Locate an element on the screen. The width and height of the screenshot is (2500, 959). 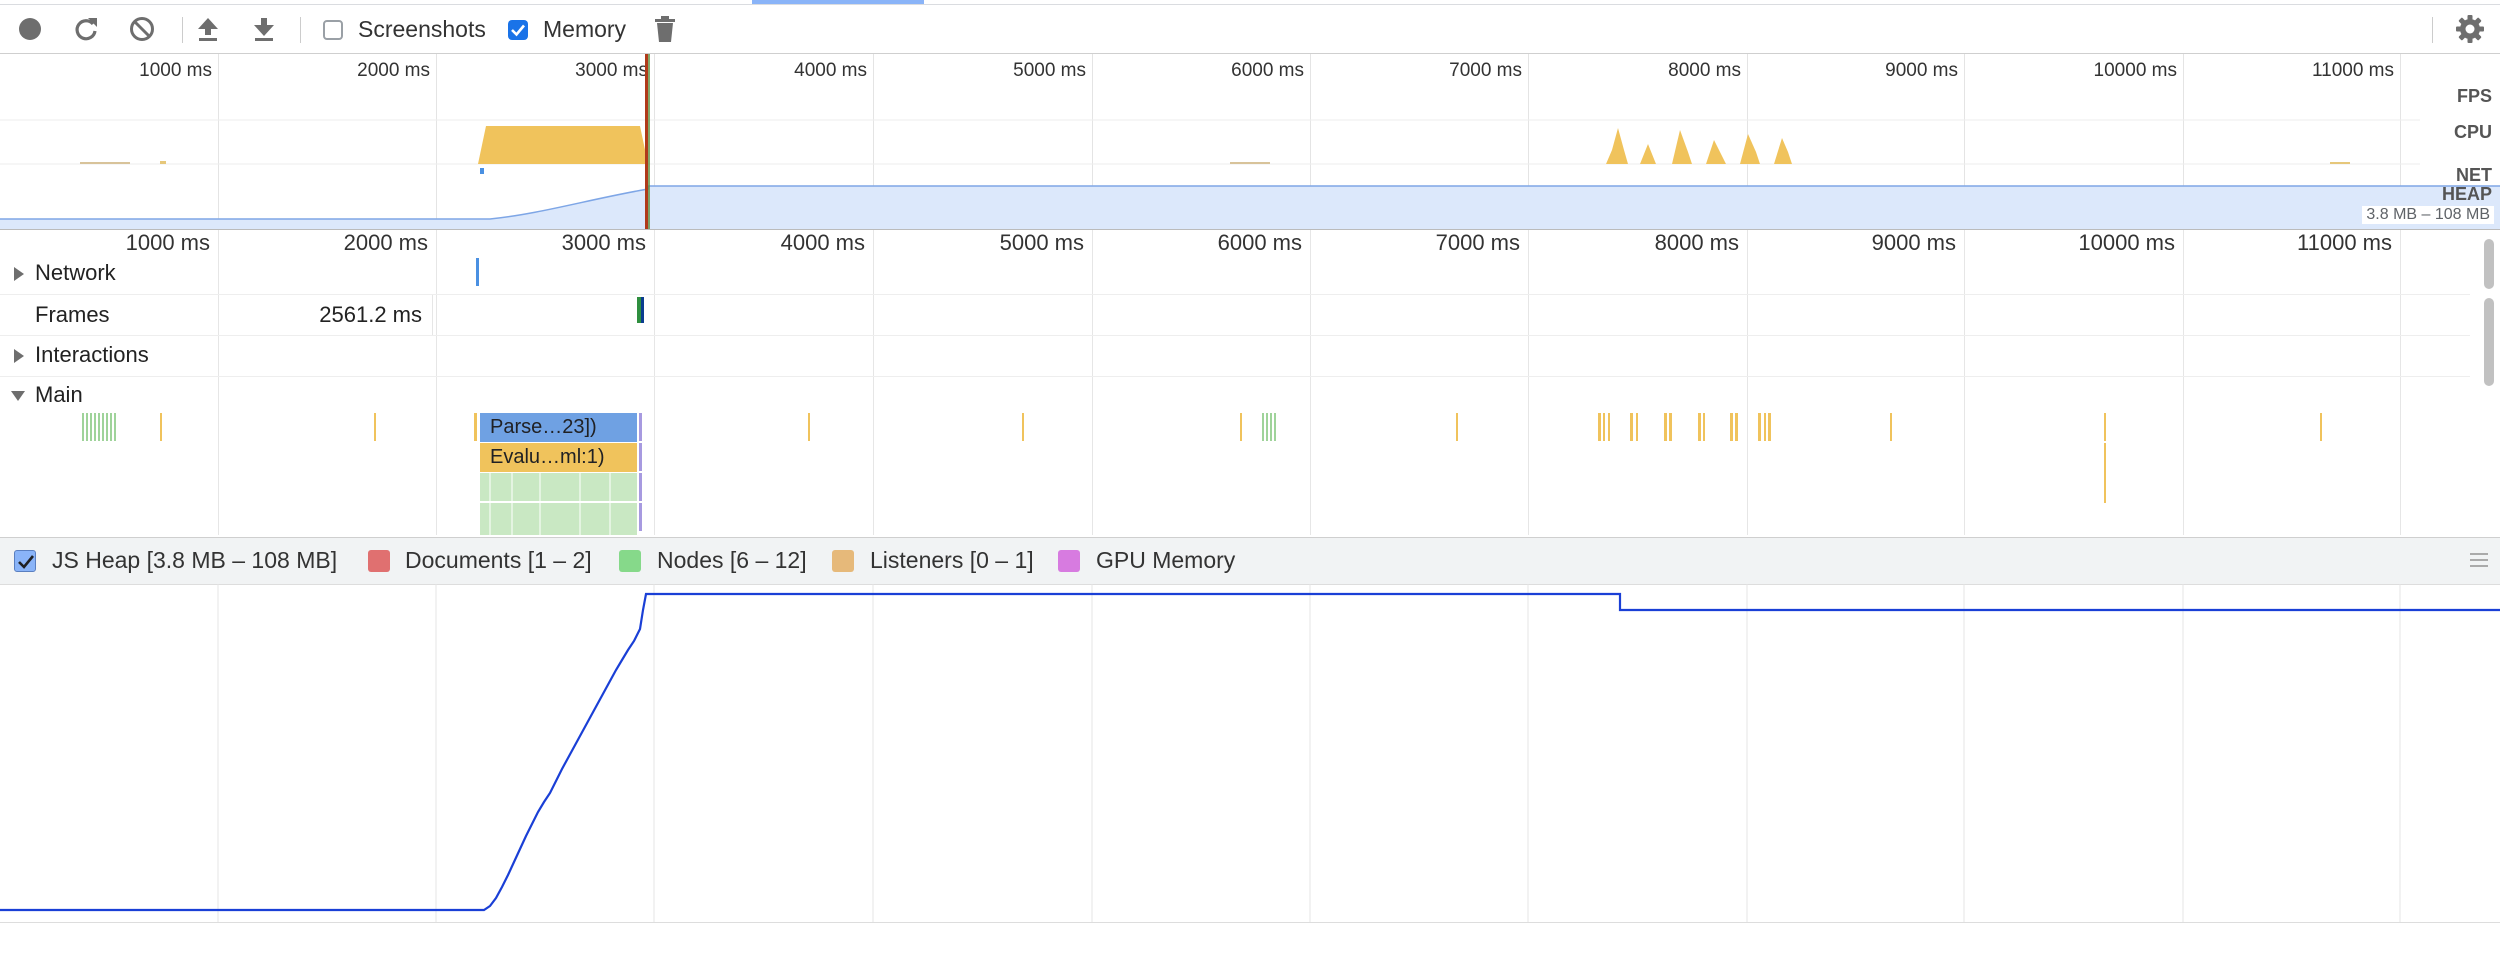
listeners-checkbox is located at coordinates (843, 561).